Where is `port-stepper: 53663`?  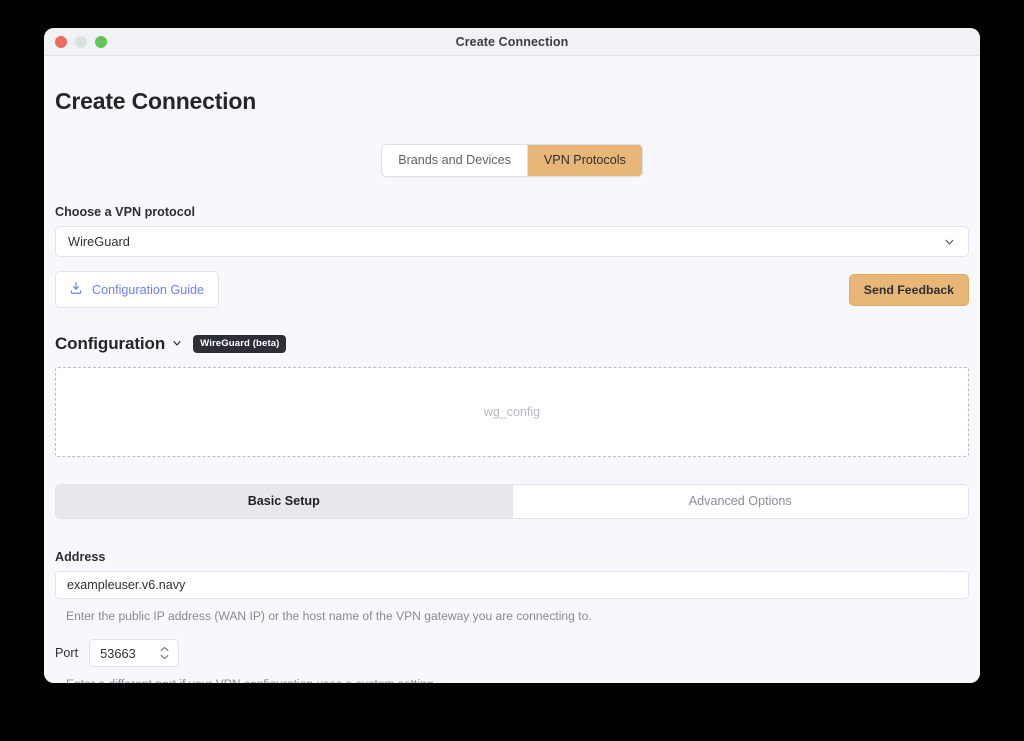 port-stepper: 53663 is located at coordinates (134, 653).